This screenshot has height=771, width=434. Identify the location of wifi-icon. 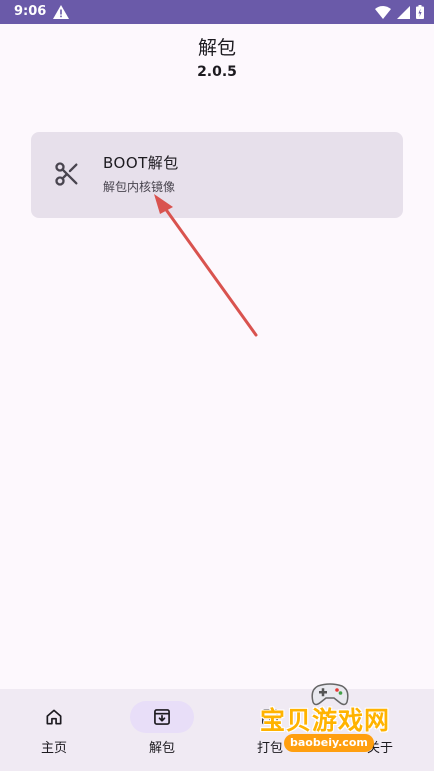
(383, 12).